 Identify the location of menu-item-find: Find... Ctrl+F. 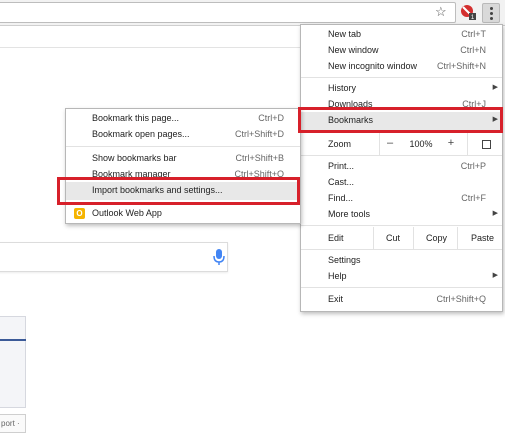
(401, 199).